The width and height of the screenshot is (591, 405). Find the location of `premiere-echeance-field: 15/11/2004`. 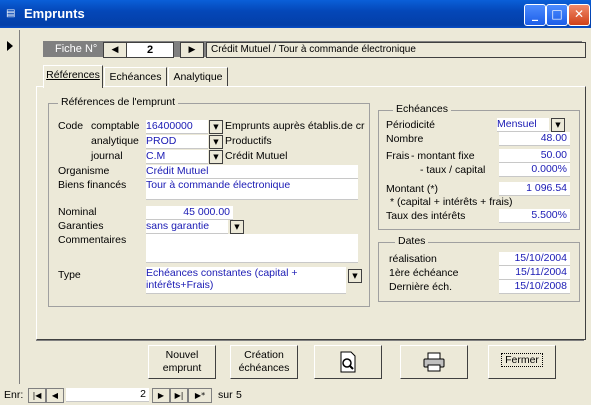

premiere-echeance-field: 15/11/2004 is located at coordinates (534, 273).